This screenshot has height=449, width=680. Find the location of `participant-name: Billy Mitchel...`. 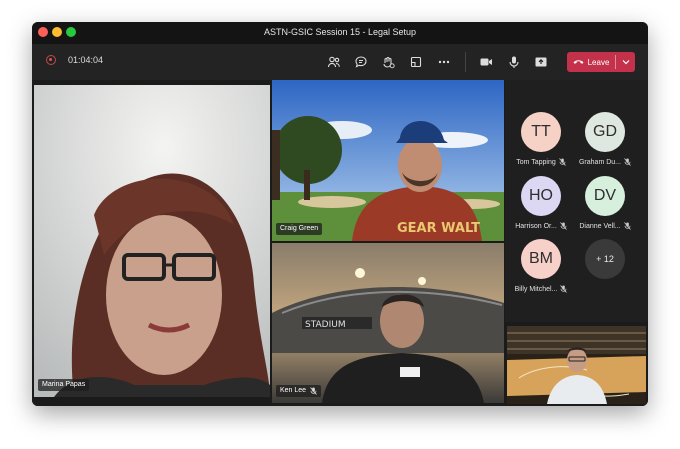

participant-name: Billy Mitchel... is located at coordinates (536, 289).